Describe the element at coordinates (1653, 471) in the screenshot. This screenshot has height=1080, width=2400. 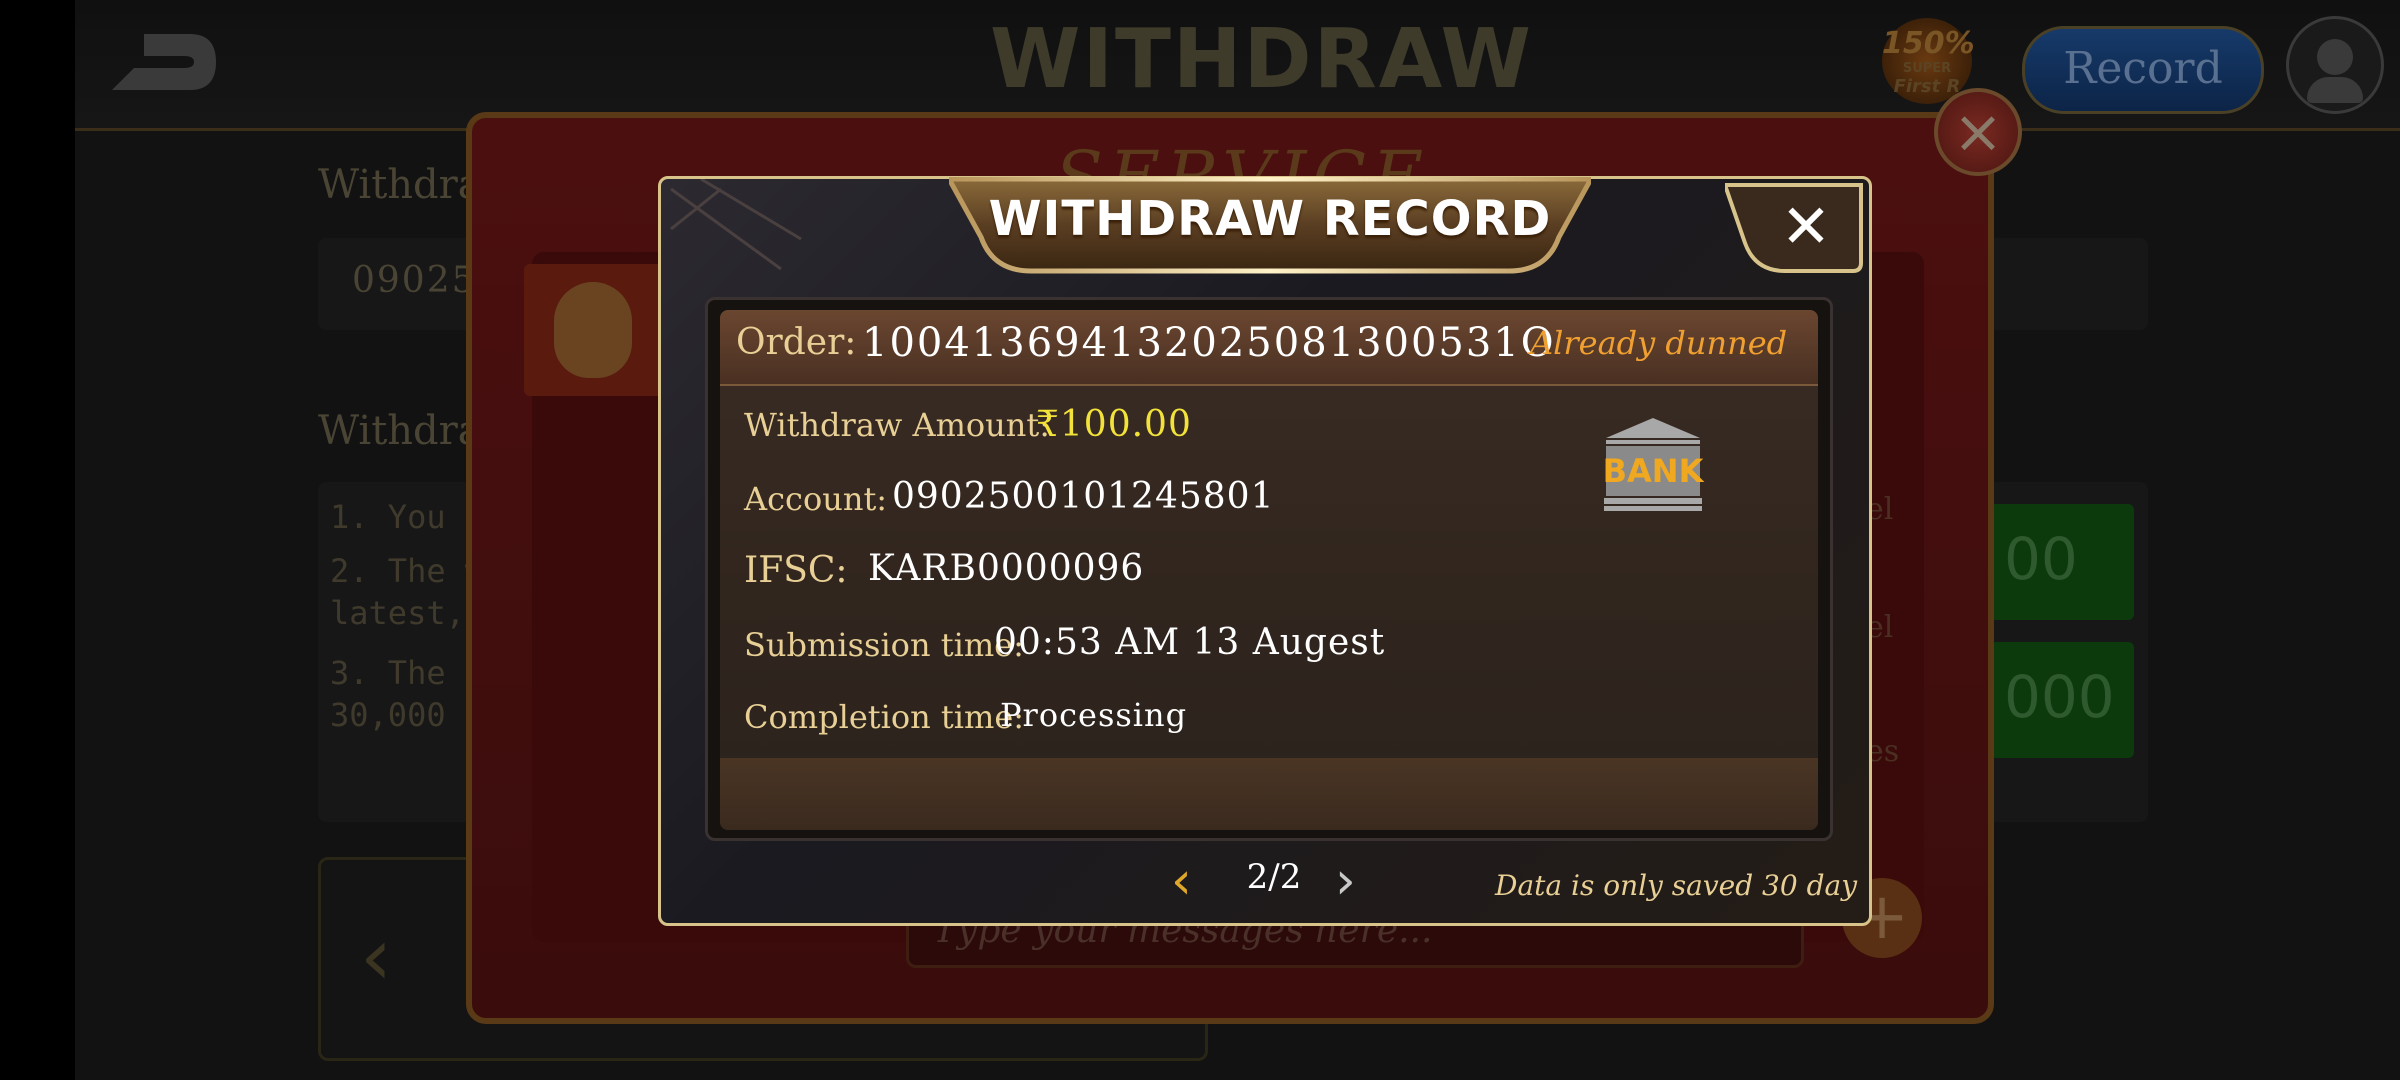
I see `bank-icon-label: BANK` at that location.